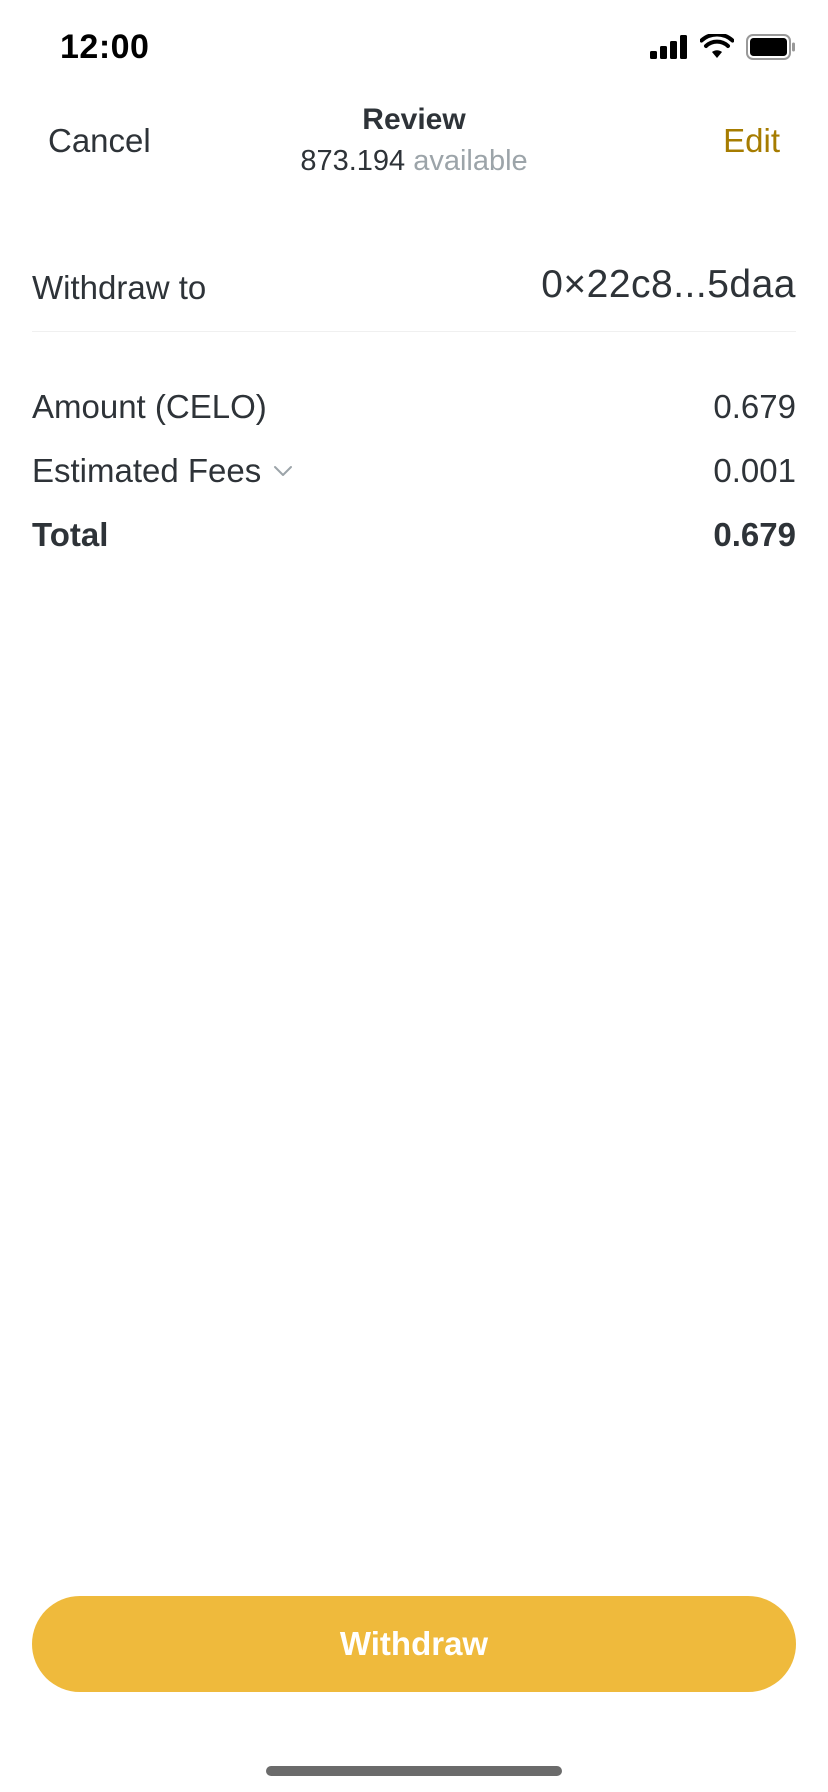  What do you see at coordinates (751, 141) in the screenshot?
I see `edit-button: Edit` at bounding box center [751, 141].